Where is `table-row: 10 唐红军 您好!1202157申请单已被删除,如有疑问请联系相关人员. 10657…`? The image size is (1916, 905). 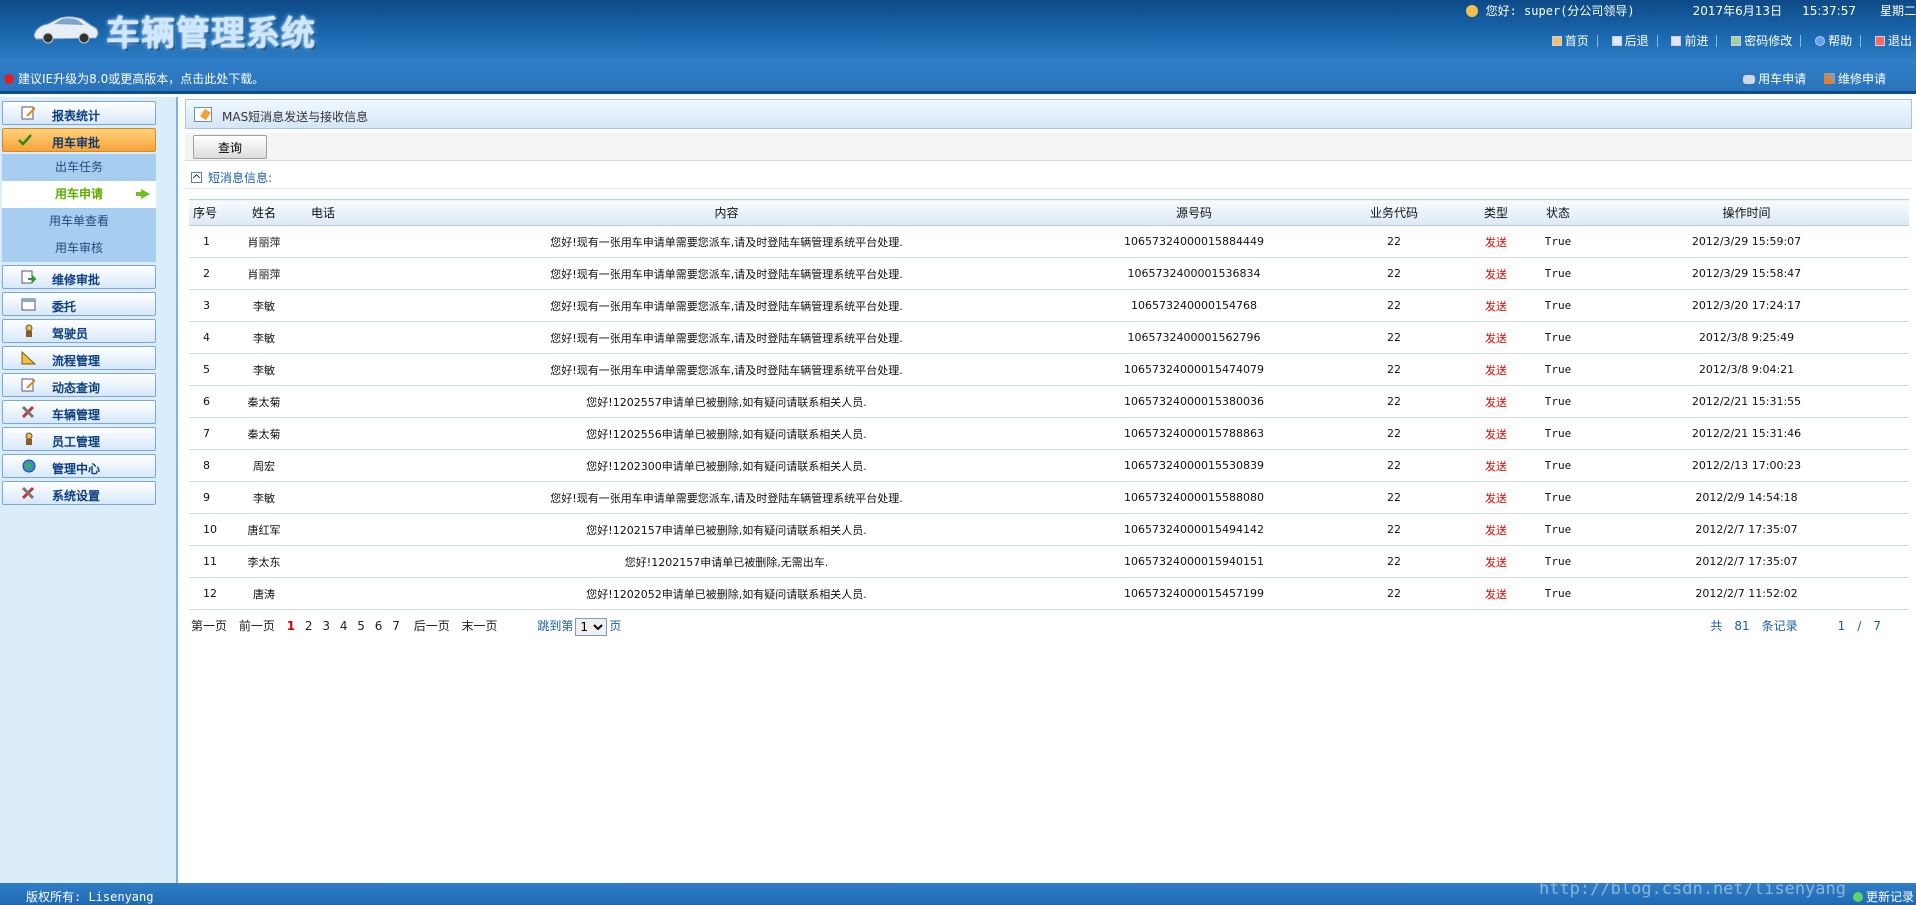 table-row: 10 唐红军 您好!1202157申请单已被删除,如有疑问请联系相关人员. 10657… is located at coordinates (1049, 529).